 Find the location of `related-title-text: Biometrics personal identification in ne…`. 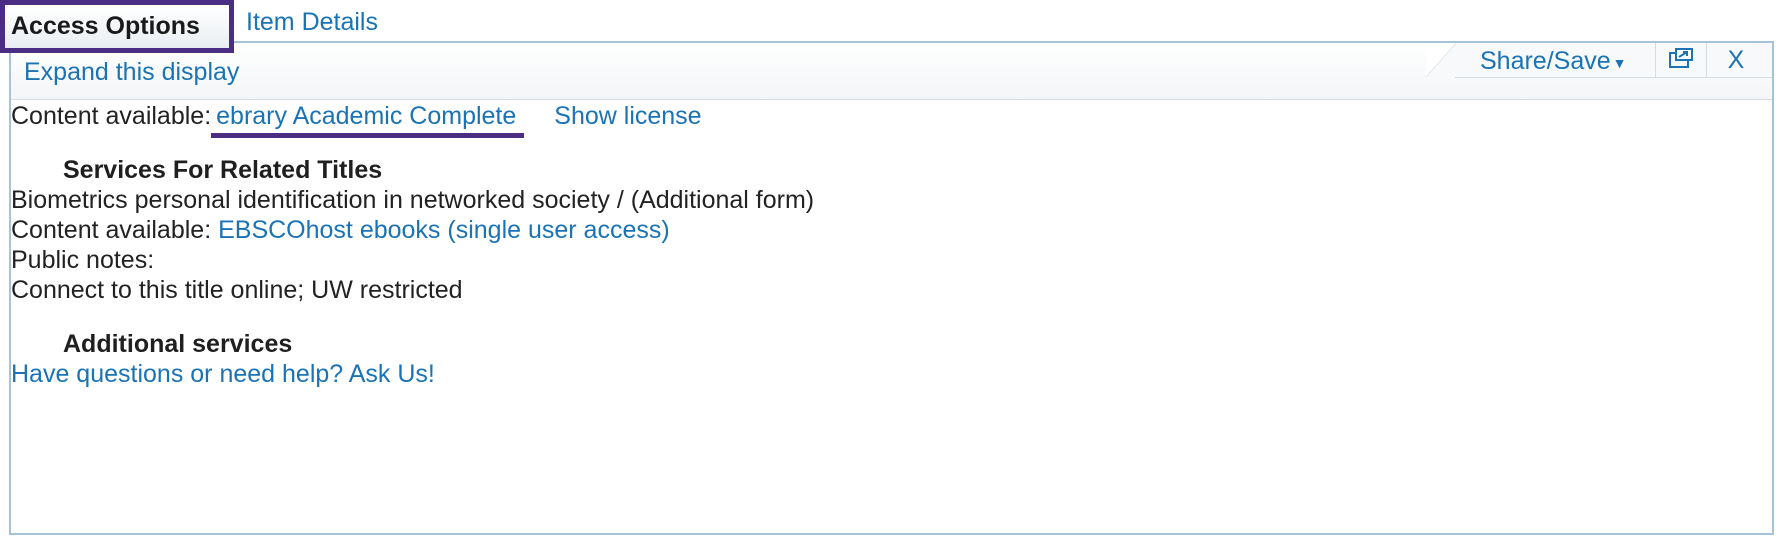

related-title-text: Biometrics personal identification in ne… is located at coordinates (413, 200).